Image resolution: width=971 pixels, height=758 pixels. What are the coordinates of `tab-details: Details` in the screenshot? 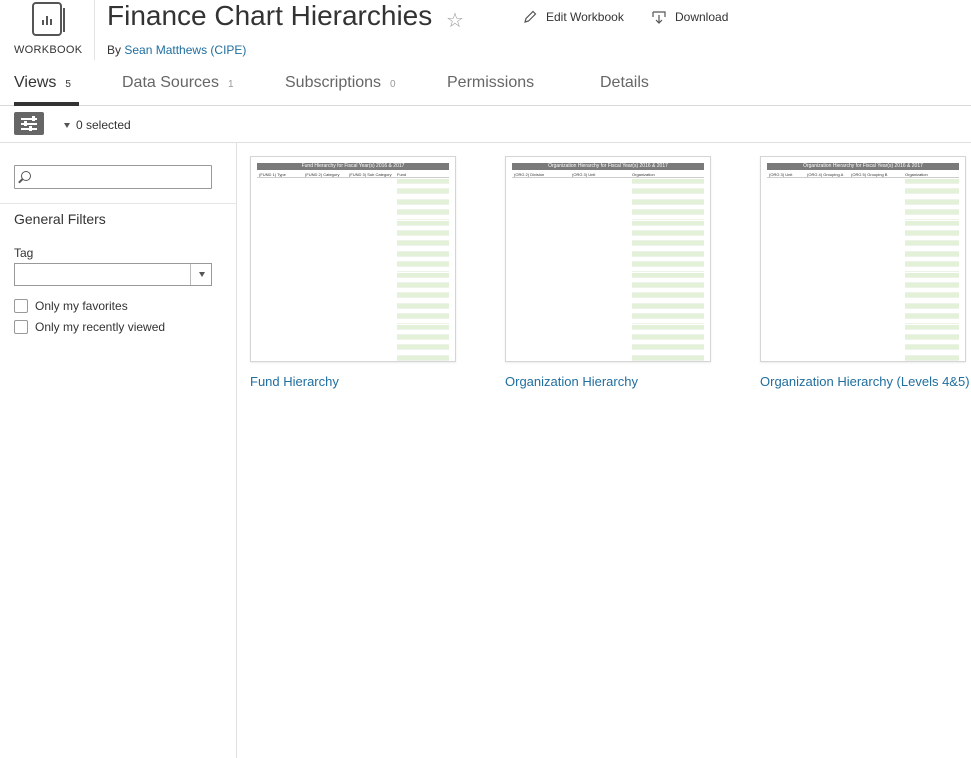 It's located at (624, 83).